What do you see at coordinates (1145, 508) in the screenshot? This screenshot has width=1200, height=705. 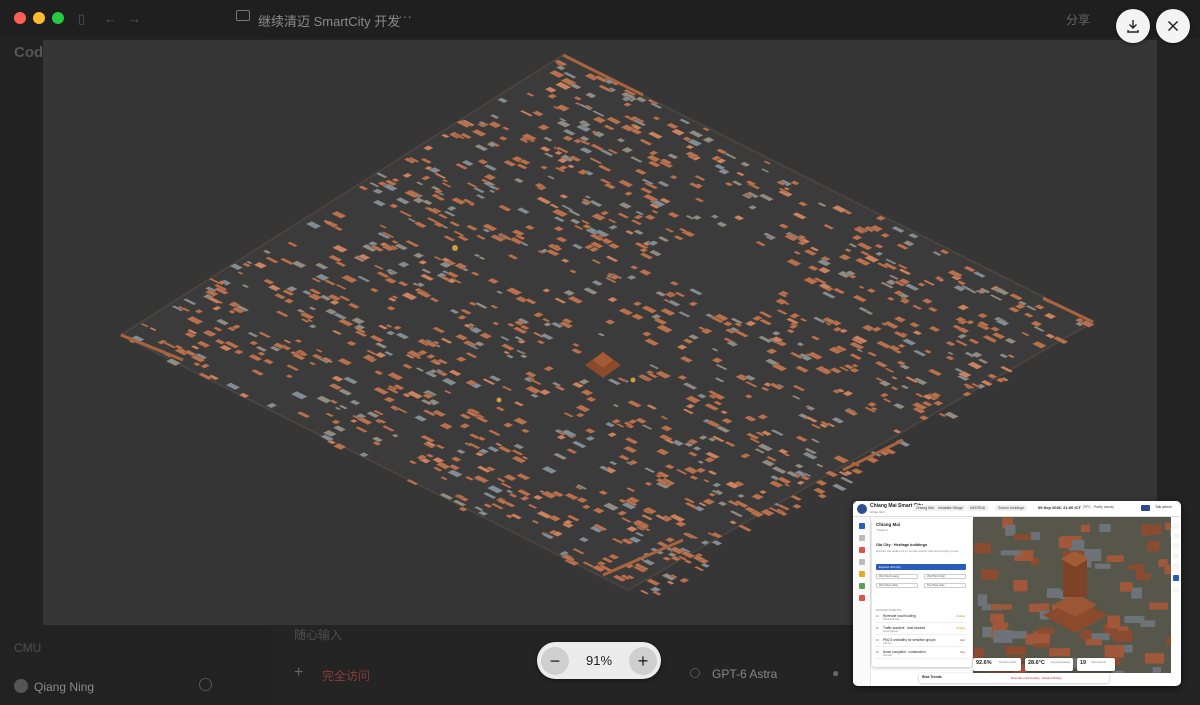 I see `thumb-mode-toggle` at bounding box center [1145, 508].